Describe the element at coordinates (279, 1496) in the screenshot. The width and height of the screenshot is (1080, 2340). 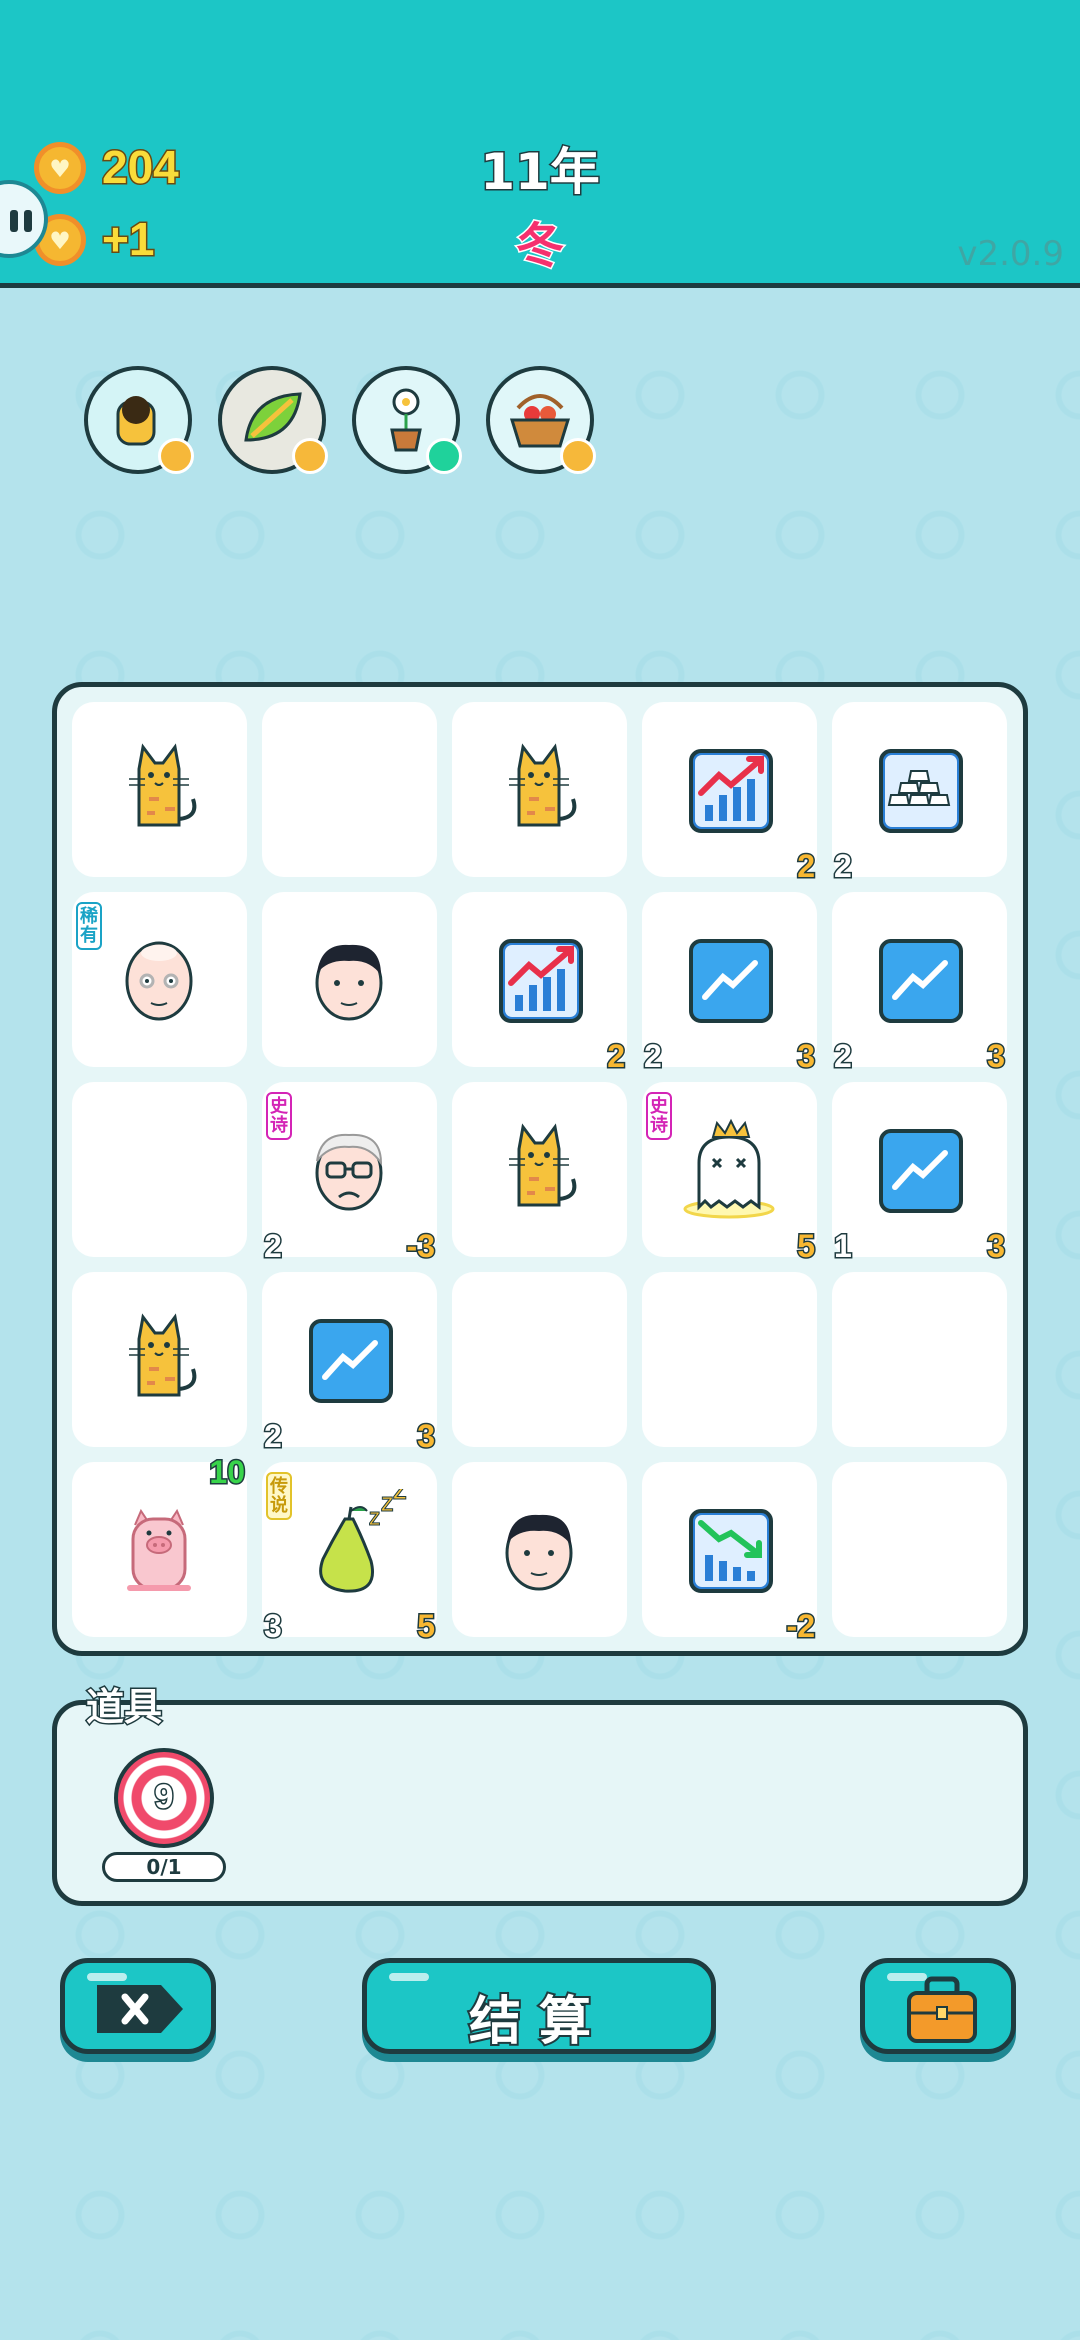
I see `rarity-tag: 传说` at that location.